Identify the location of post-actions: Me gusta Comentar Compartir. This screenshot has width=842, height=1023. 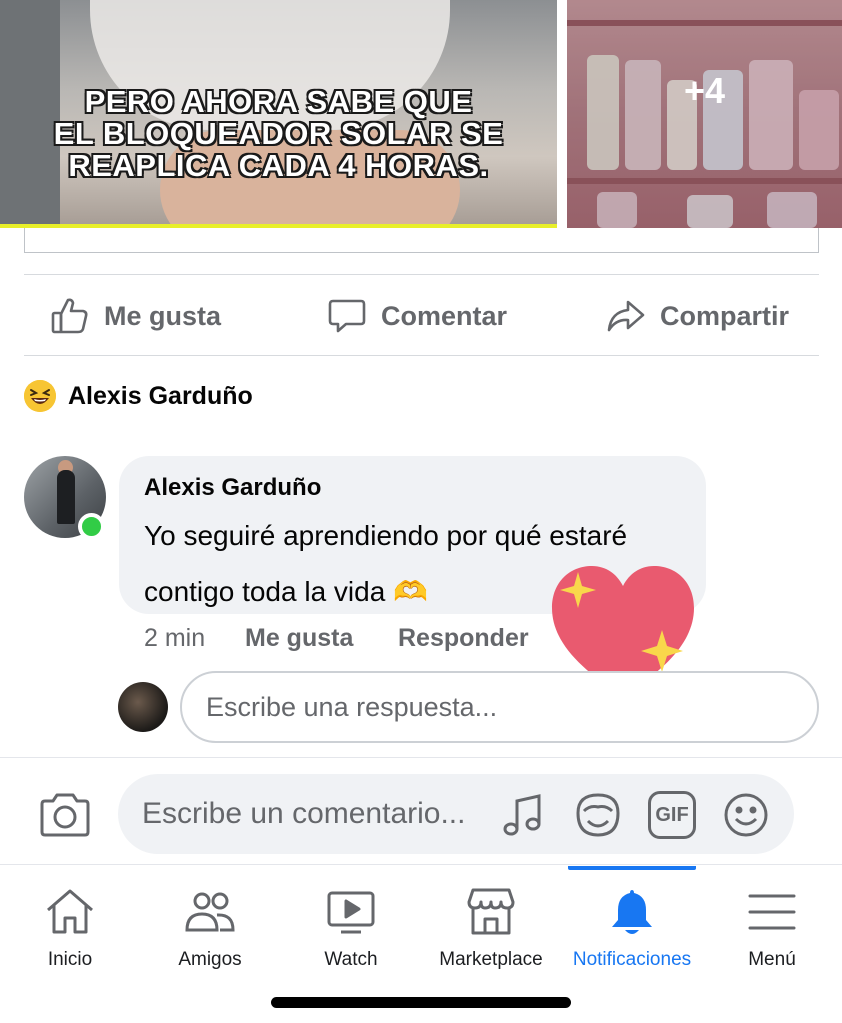
(421, 316).